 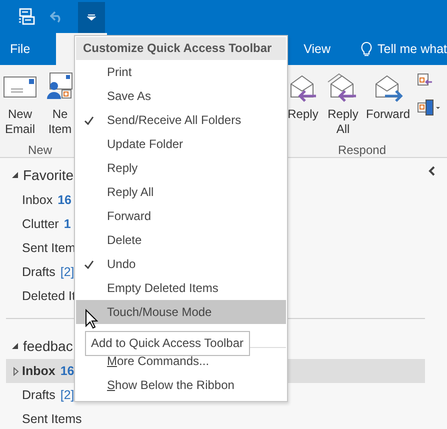 What do you see at coordinates (167, 343) in the screenshot?
I see `tooltip: Add to Quick Access Toolbar` at bounding box center [167, 343].